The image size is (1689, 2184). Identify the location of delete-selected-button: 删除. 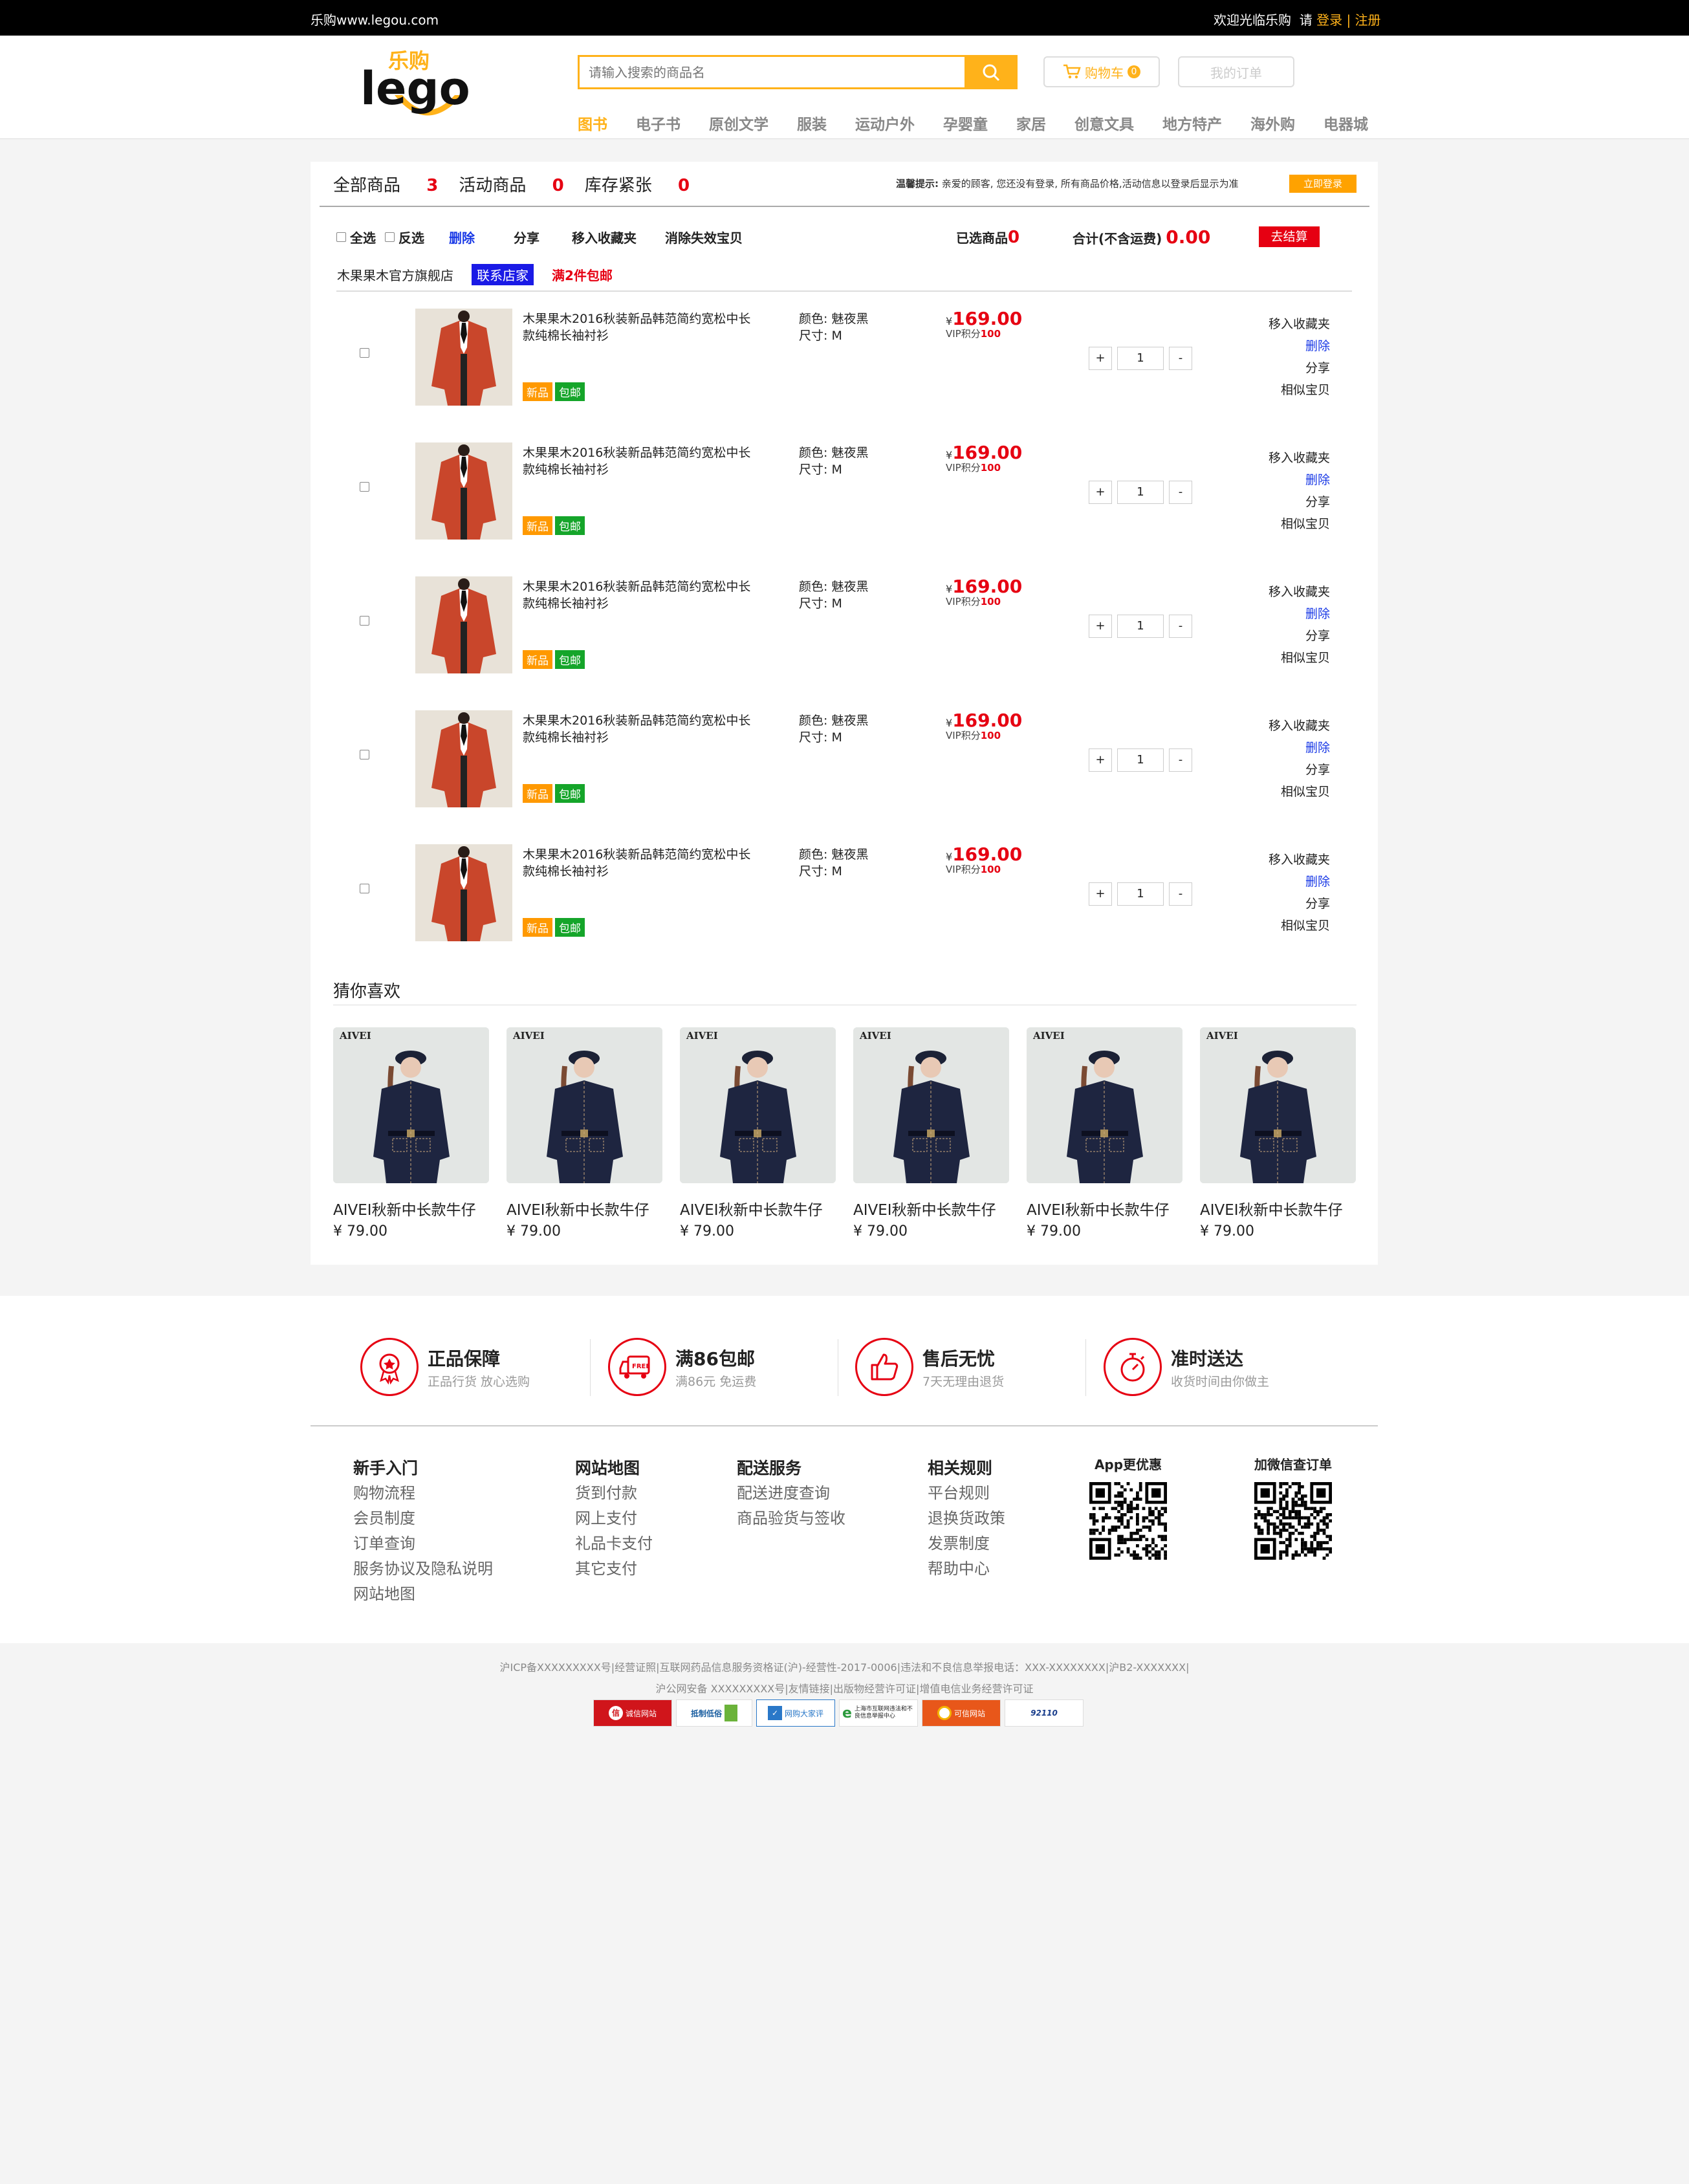
(462, 237).